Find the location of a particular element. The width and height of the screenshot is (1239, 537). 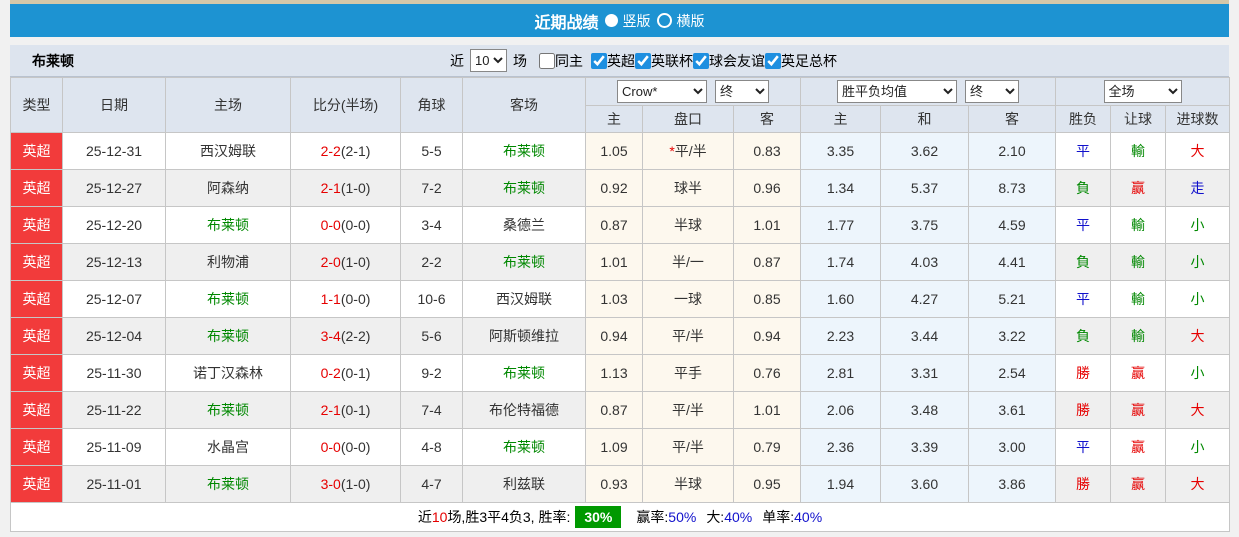

away-team: 利兹联 is located at coordinates (524, 484).